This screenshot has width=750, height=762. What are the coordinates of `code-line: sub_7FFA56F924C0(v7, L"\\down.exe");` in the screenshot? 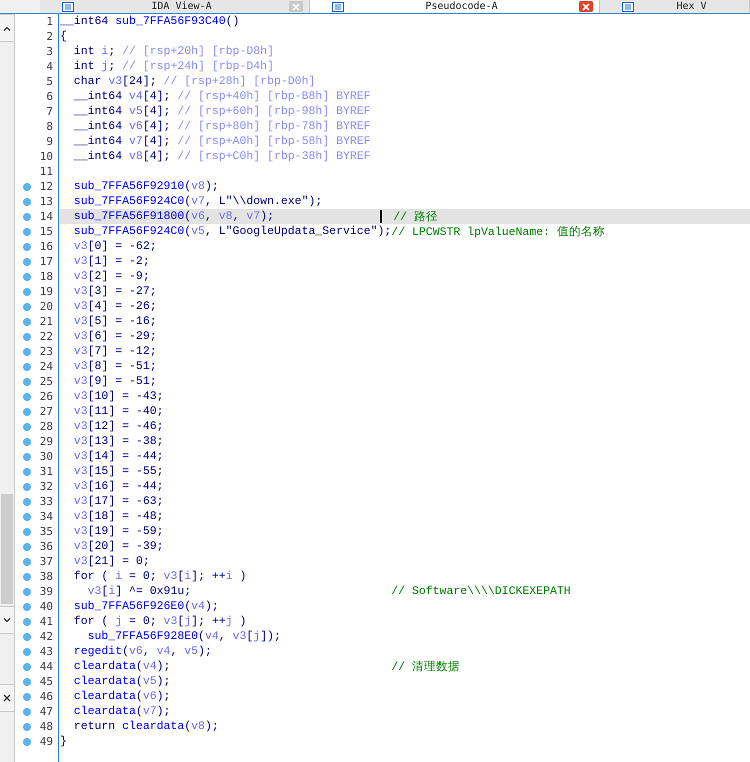 It's located at (198, 201).